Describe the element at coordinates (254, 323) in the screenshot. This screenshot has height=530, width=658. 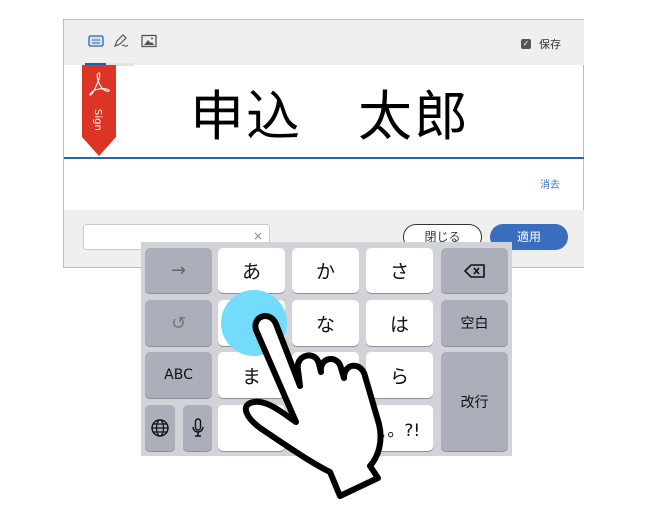
I see `touch-indicator` at that location.